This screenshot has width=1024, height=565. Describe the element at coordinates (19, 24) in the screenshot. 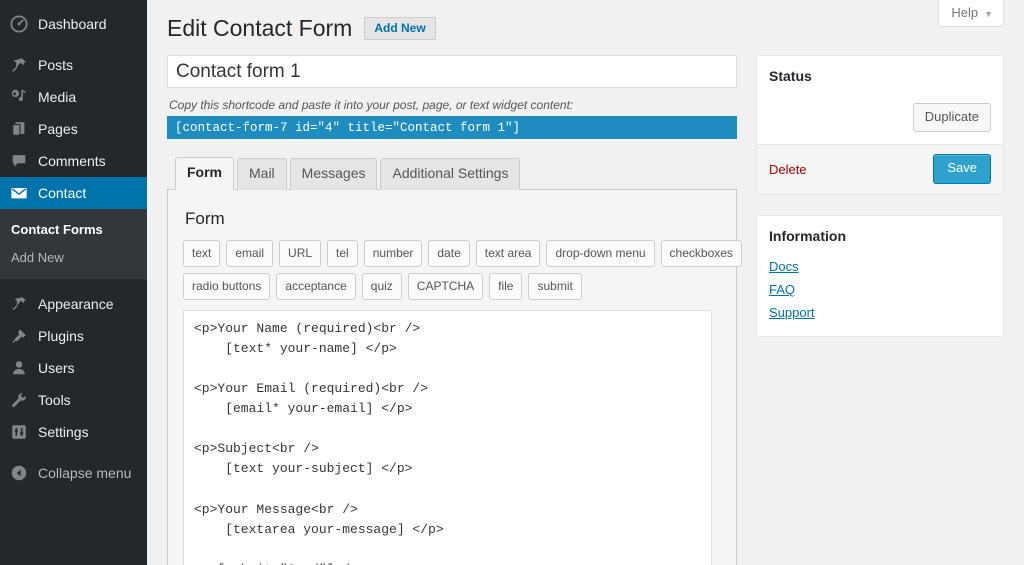

I see `dashboard-icon` at that location.